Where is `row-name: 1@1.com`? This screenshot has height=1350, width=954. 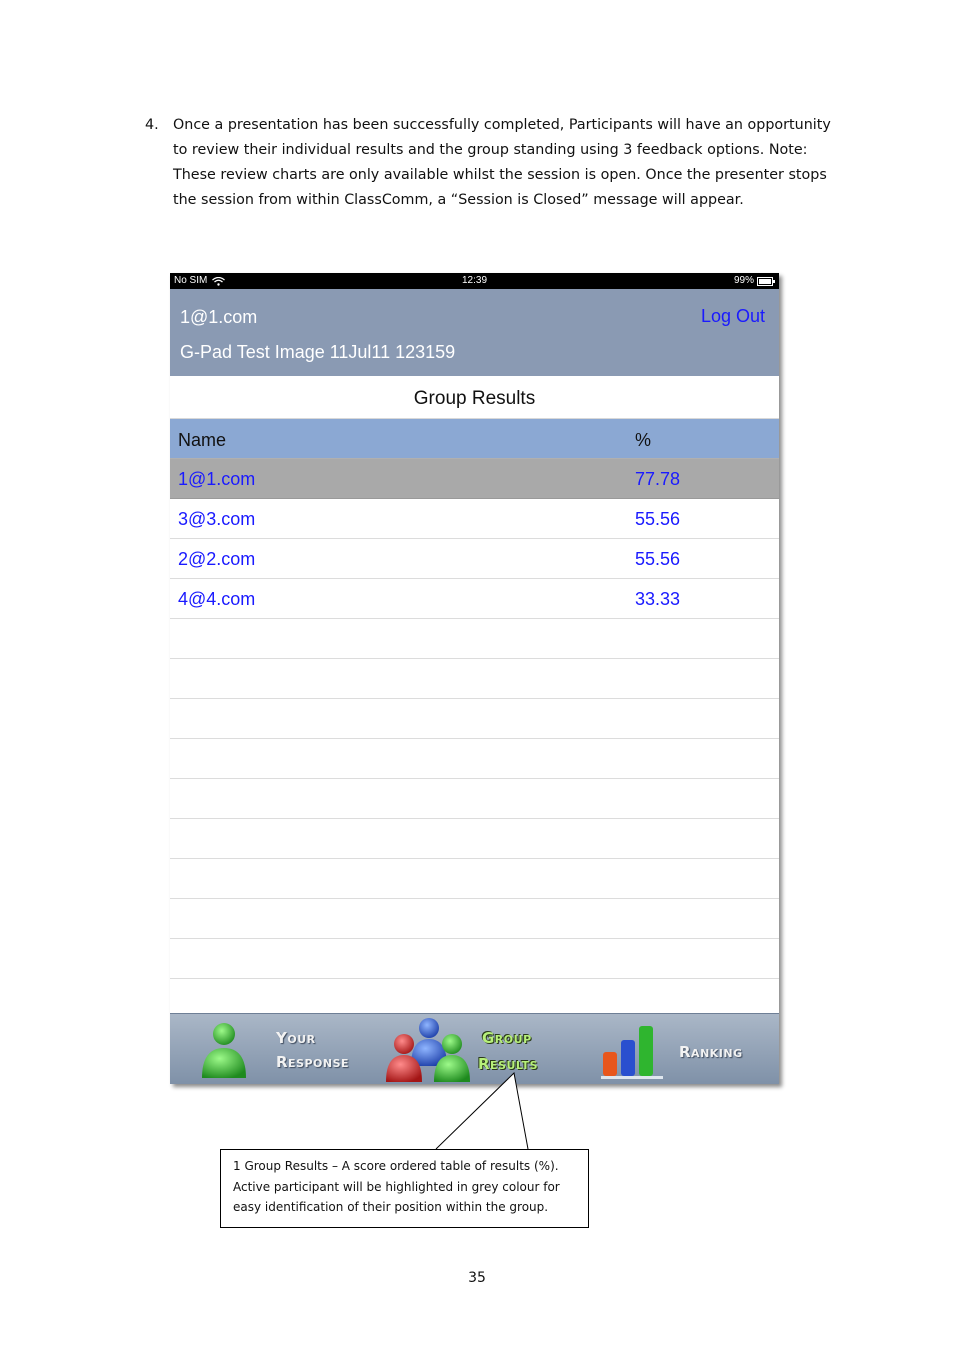
row-name: 1@1.com is located at coordinates (217, 479).